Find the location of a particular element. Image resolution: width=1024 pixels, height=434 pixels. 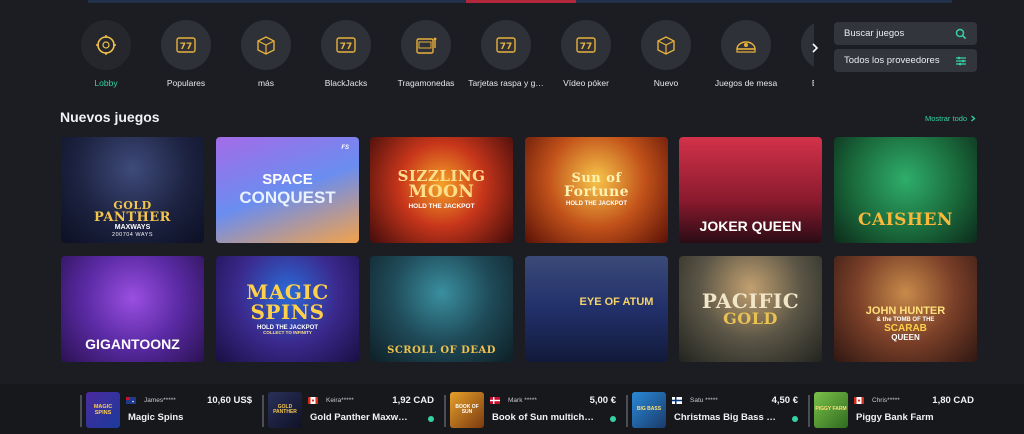

game-caption: 200704 WAYS is located at coordinates (132, 235).